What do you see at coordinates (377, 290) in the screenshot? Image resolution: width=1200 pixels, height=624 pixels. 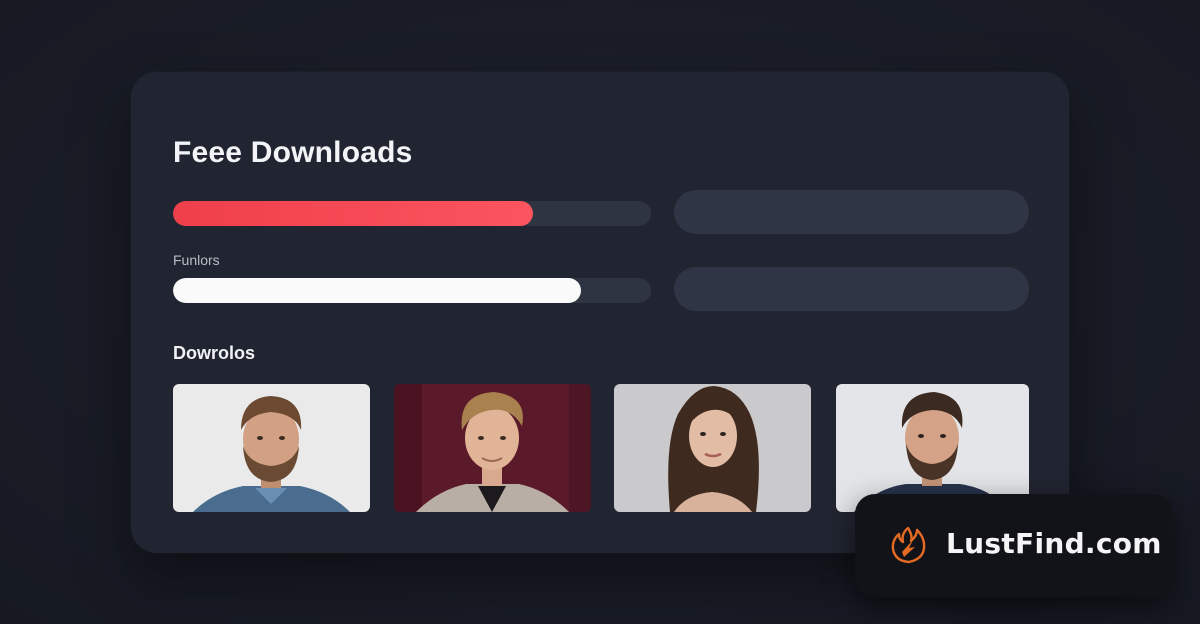 I see `secondary-progress-fill` at bounding box center [377, 290].